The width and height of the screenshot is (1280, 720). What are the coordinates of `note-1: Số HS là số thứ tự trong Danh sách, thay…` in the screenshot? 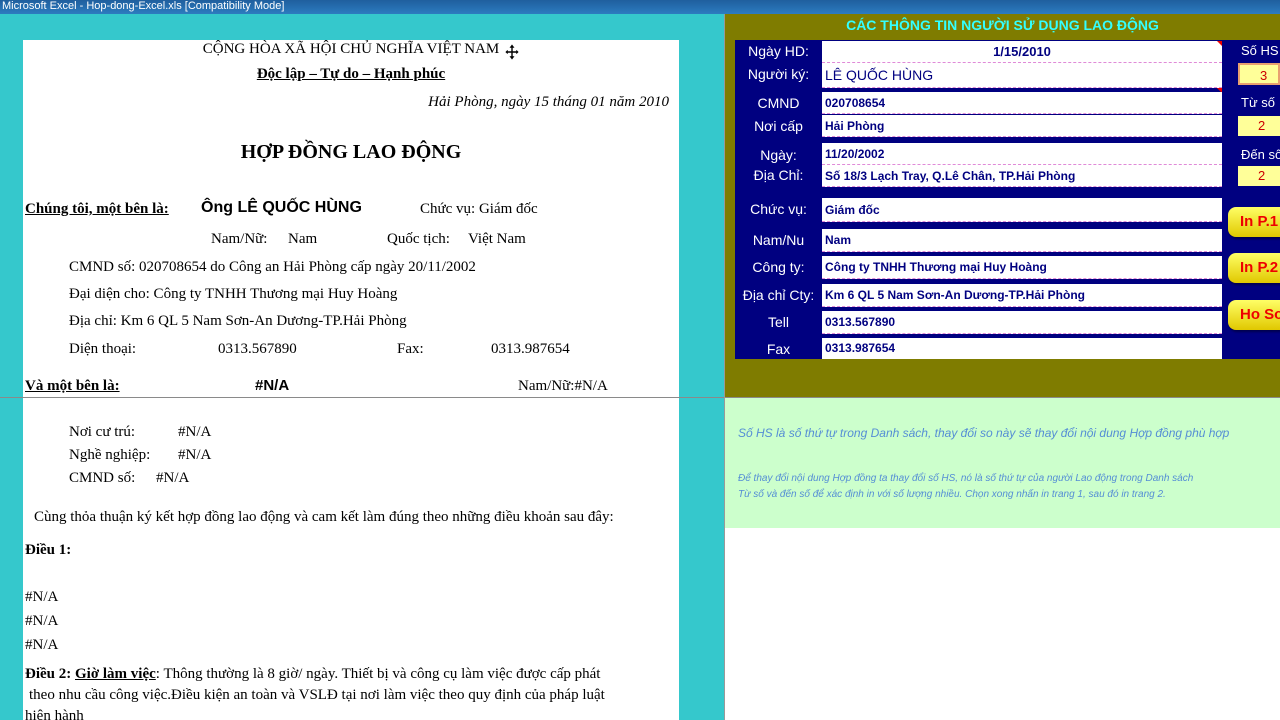 It's located at (984, 433).